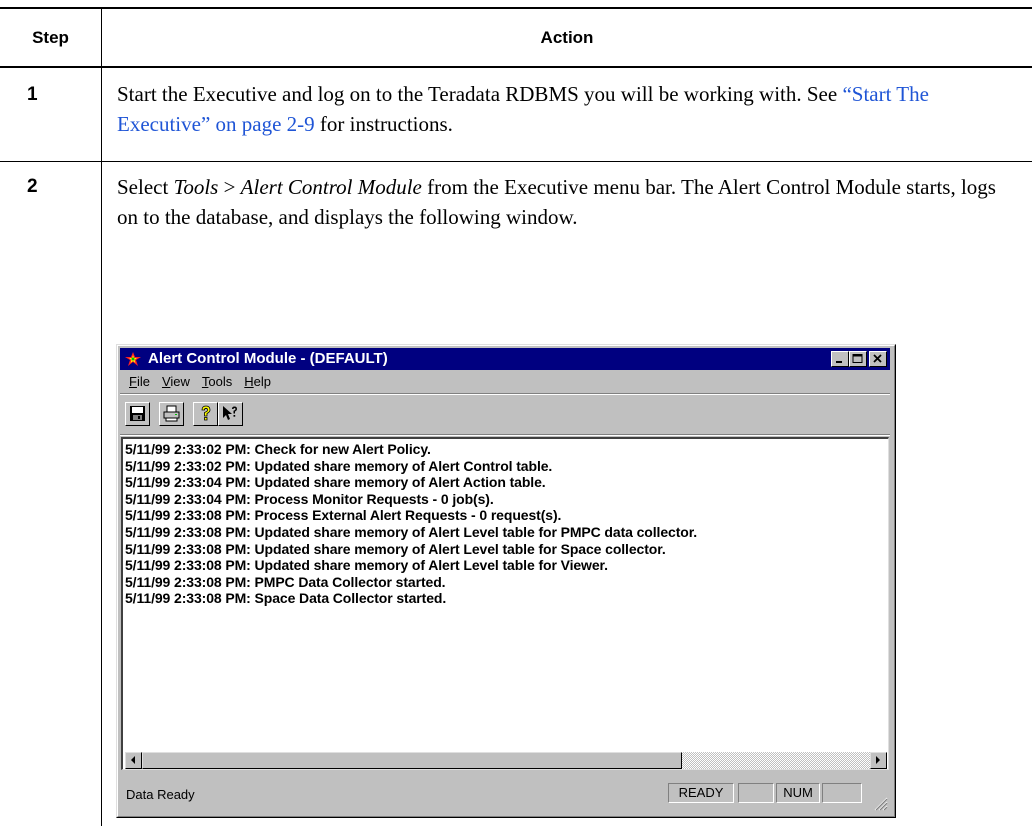 This screenshot has height=826, width=1032. What do you see at coordinates (50, 37) in the screenshot?
I see `column-header-step: Step` at bounding box center [50, 37].